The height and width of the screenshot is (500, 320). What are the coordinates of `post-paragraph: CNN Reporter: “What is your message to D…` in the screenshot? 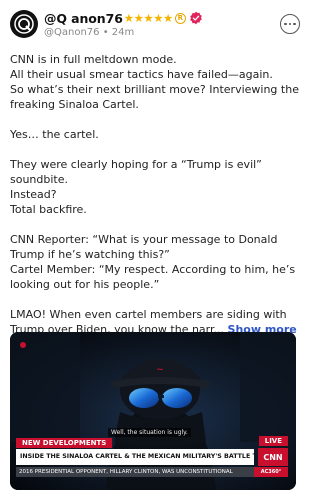 It's located at (153, 262).